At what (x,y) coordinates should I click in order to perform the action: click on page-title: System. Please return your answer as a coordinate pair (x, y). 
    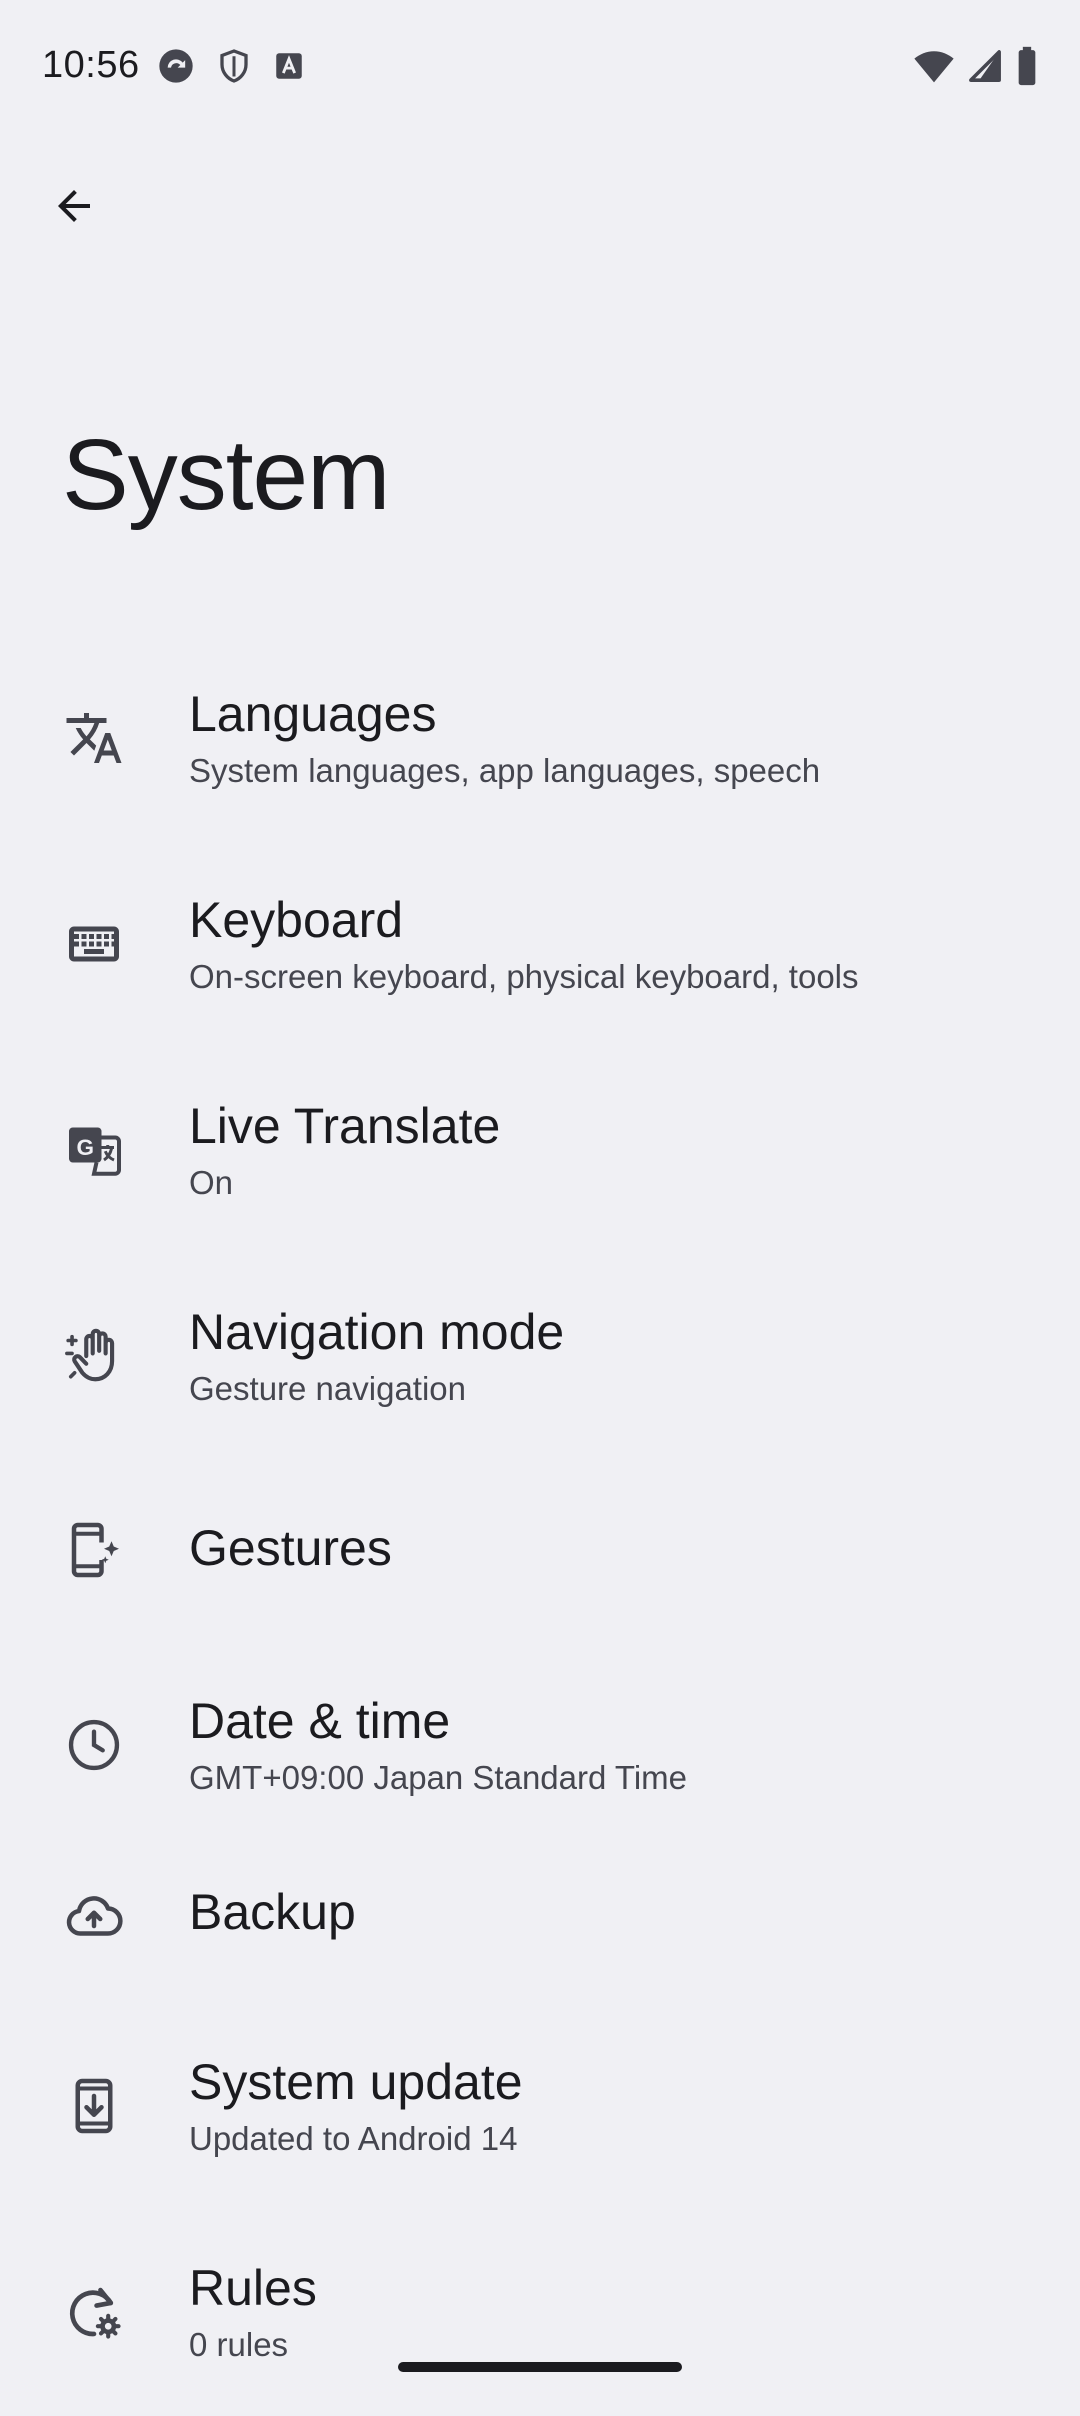
    Looking at the image, I should click on (226, 475).